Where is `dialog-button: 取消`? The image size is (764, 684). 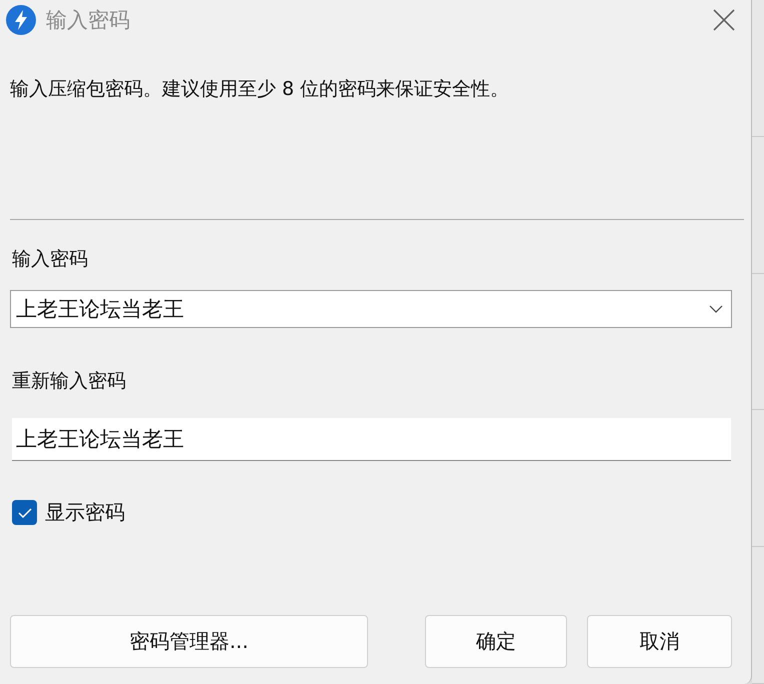 dialog-button: 取消 is located at coordinates (659, 641).